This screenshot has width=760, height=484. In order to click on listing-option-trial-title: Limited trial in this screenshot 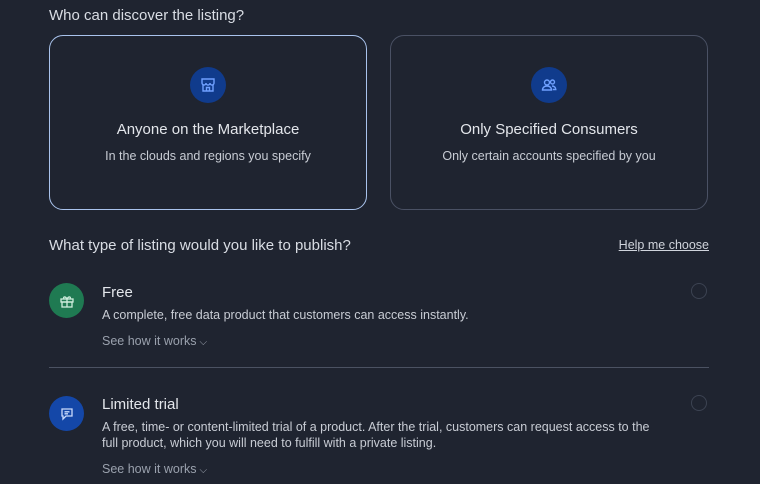, I will do `click(140, 404)`.